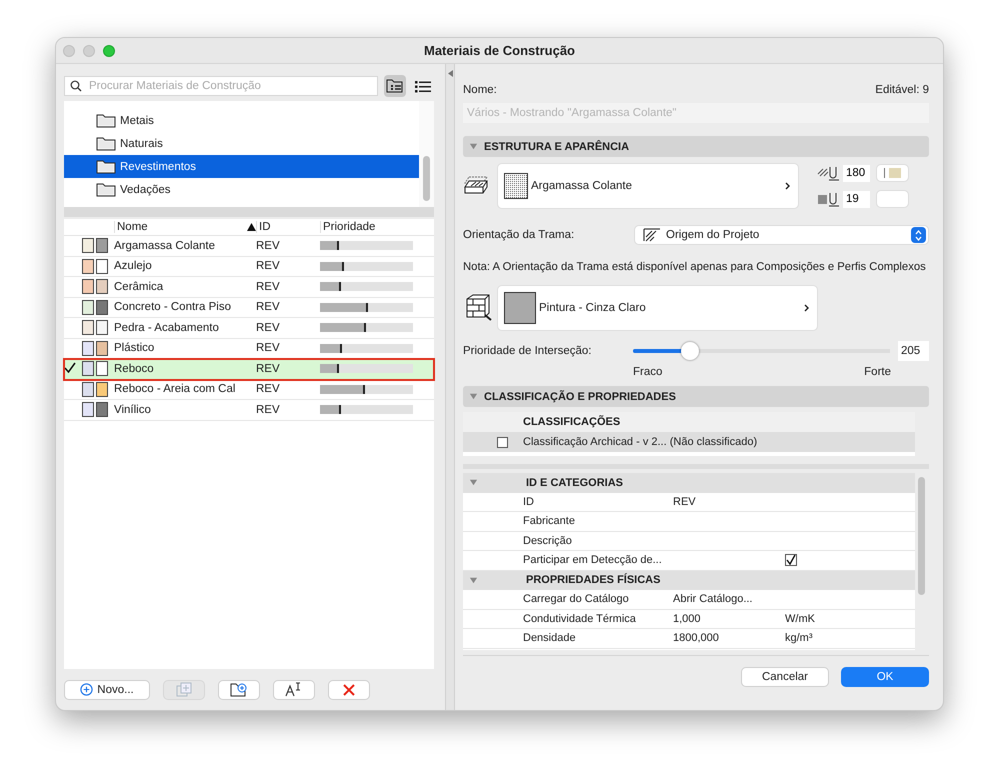 The height and width of the screenshot is (784, 999). I want to click on property-name: Condutividade Térmica, so click(580, 618).